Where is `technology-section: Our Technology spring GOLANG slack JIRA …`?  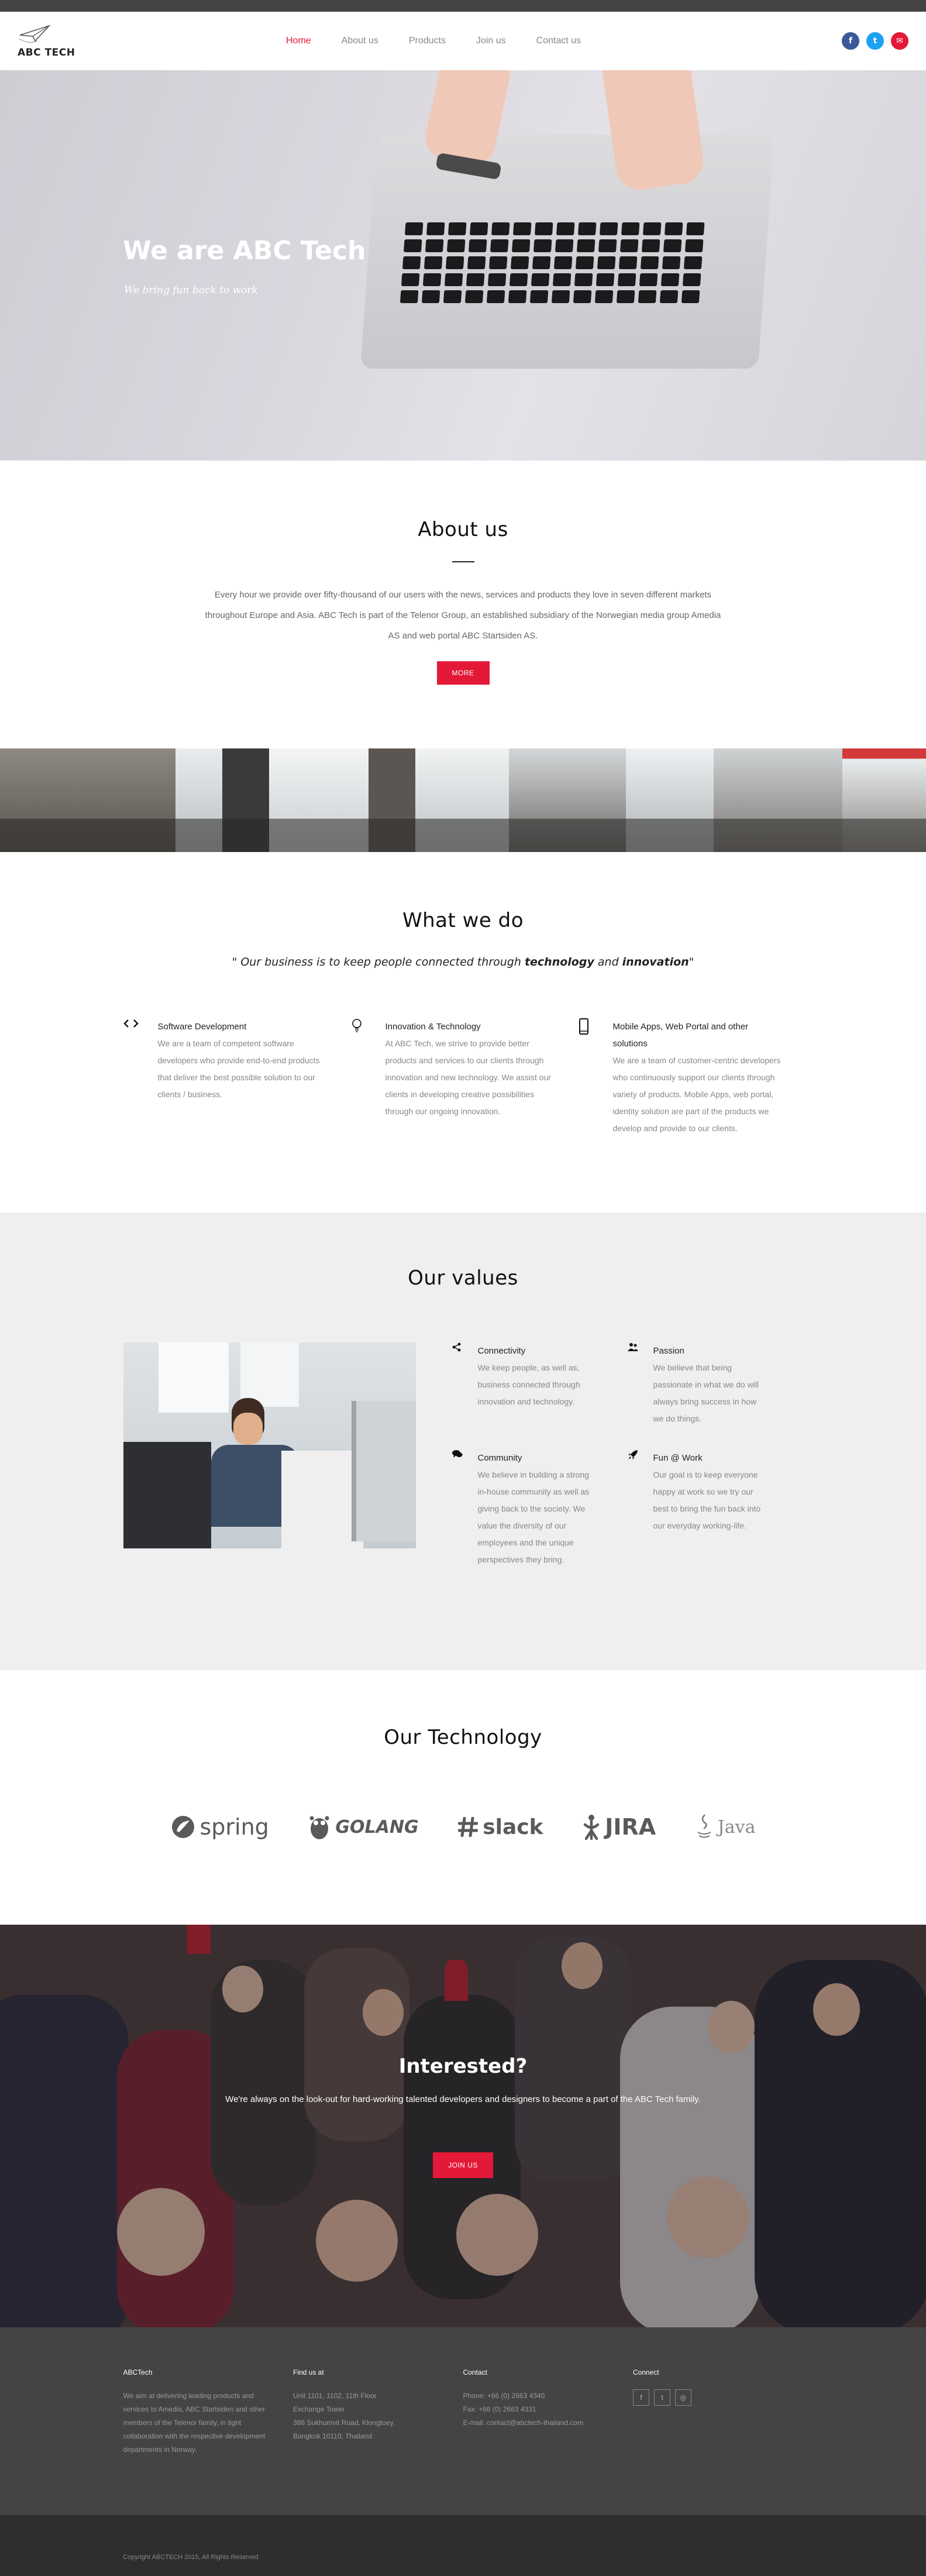
technology-section: Our Technology spring GOLANG slack JIRA … is located at coordinates (463, 1798).